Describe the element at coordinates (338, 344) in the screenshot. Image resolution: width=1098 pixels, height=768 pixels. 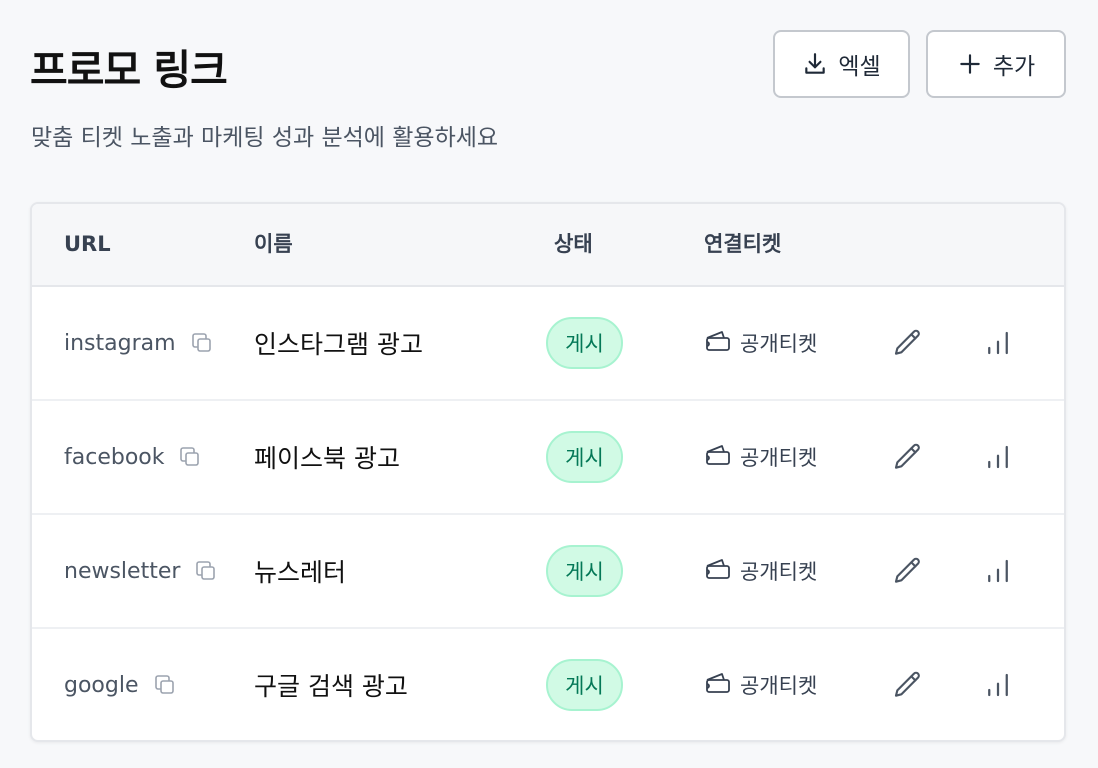
I see `row-name: 인스타그램 광고` at that location.